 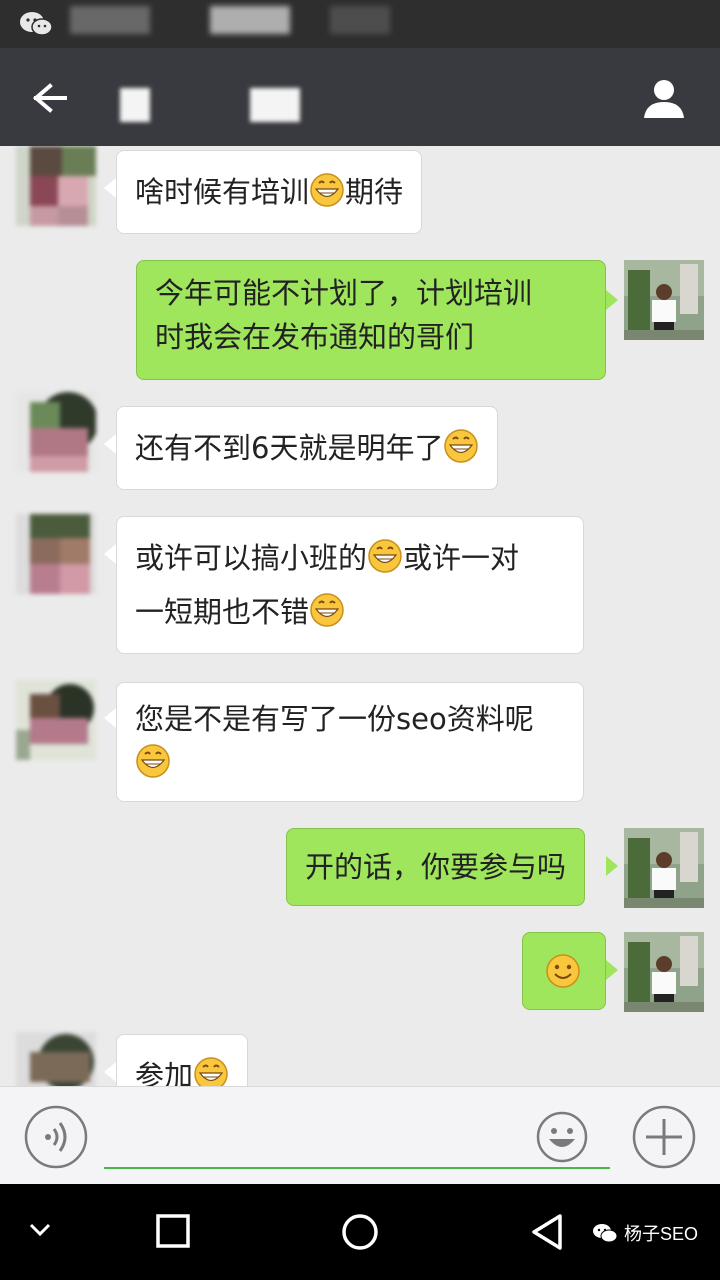 I want to click on back-triangle-icon, so click(x=548, y=1232).